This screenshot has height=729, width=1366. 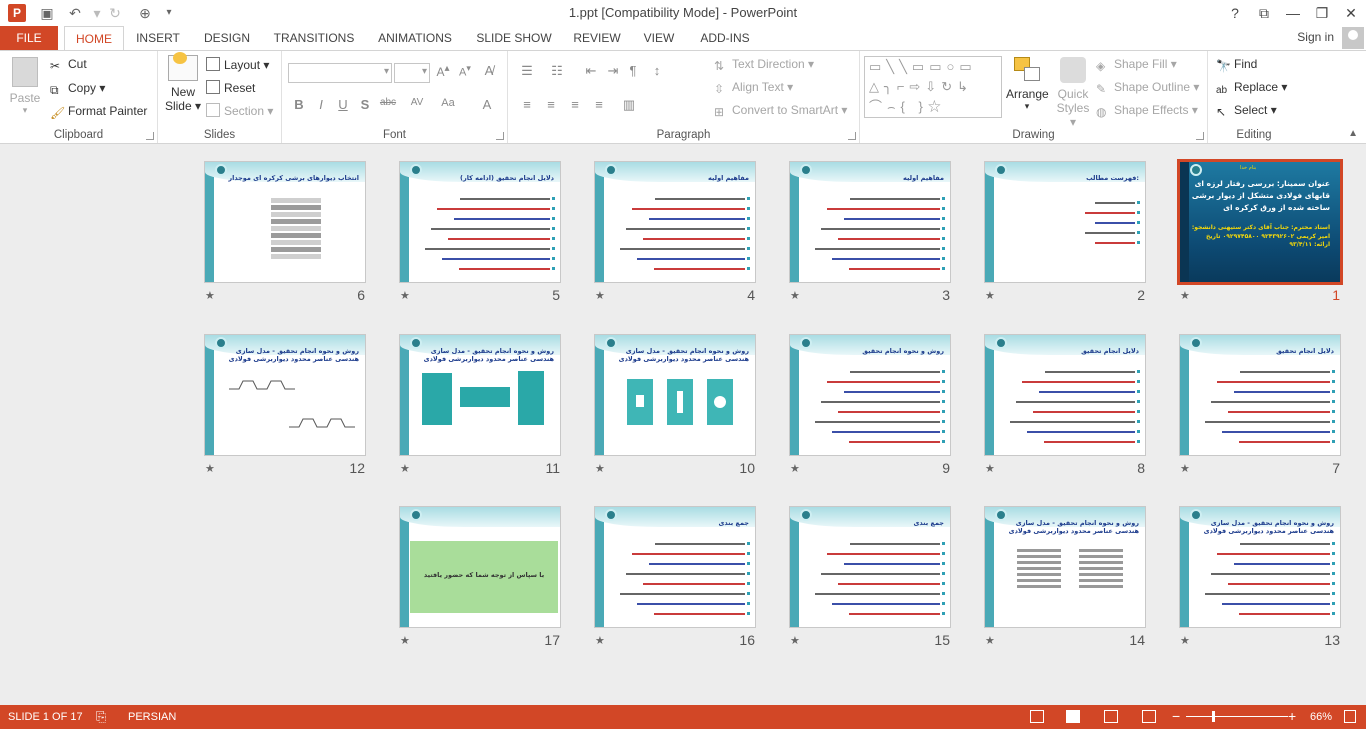 What do you see at coordinates (852, 136) in the screenshot?
I see `paragraph-dialog-launcher` at bounding box center [852, 136].